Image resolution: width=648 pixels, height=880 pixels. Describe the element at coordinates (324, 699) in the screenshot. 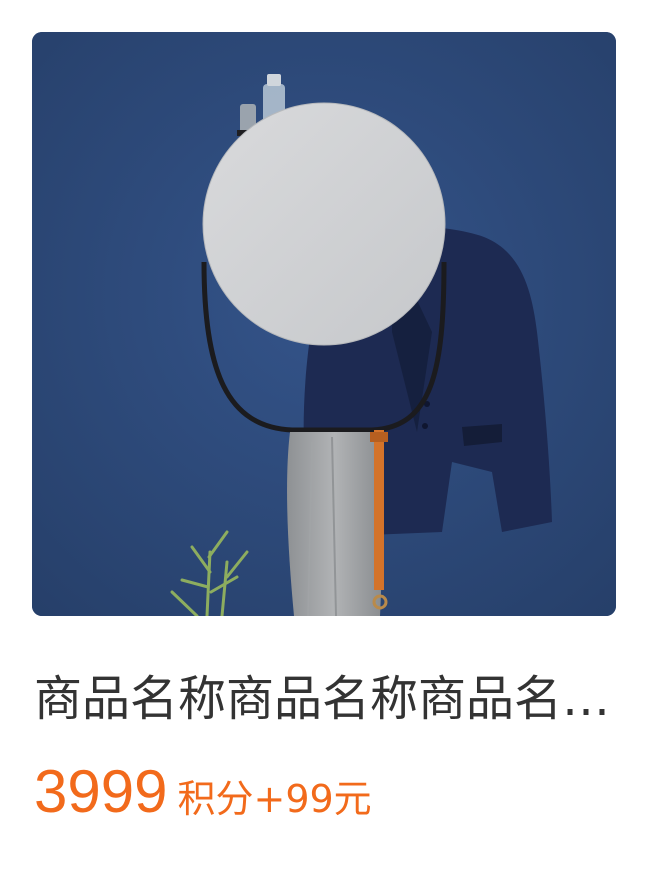

I see `product-title: 商品名称商品名称商品名称商品名称` at that location.